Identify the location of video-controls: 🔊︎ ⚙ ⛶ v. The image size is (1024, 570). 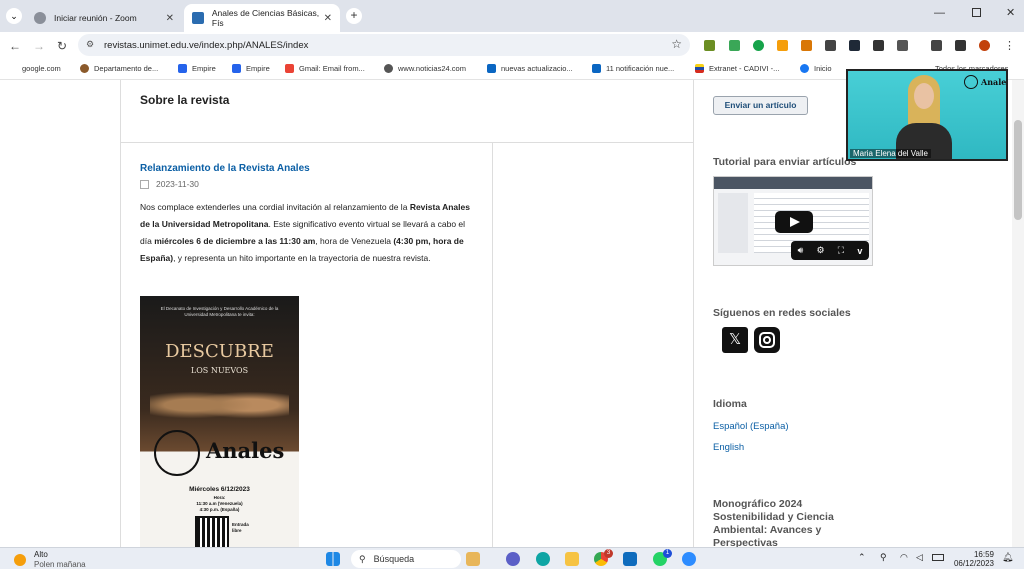
(830, 250).